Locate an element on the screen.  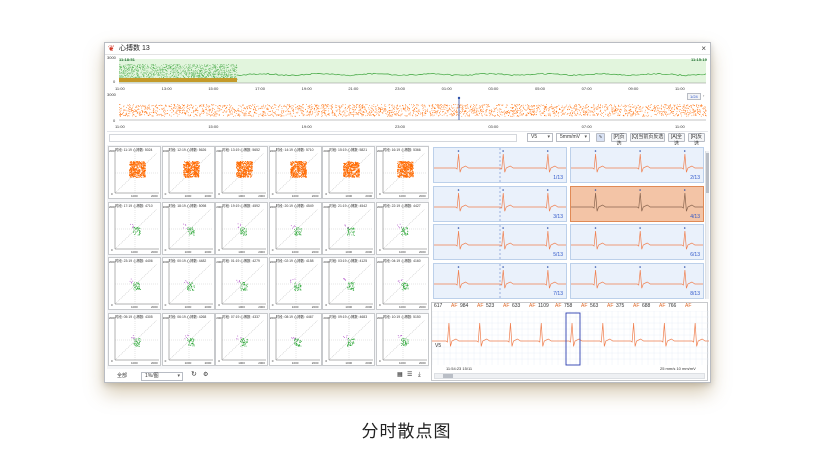
heart-rate-trend-chart: 3000 0 11:18:51 11:15:19 is located at coordinates (407, 70).